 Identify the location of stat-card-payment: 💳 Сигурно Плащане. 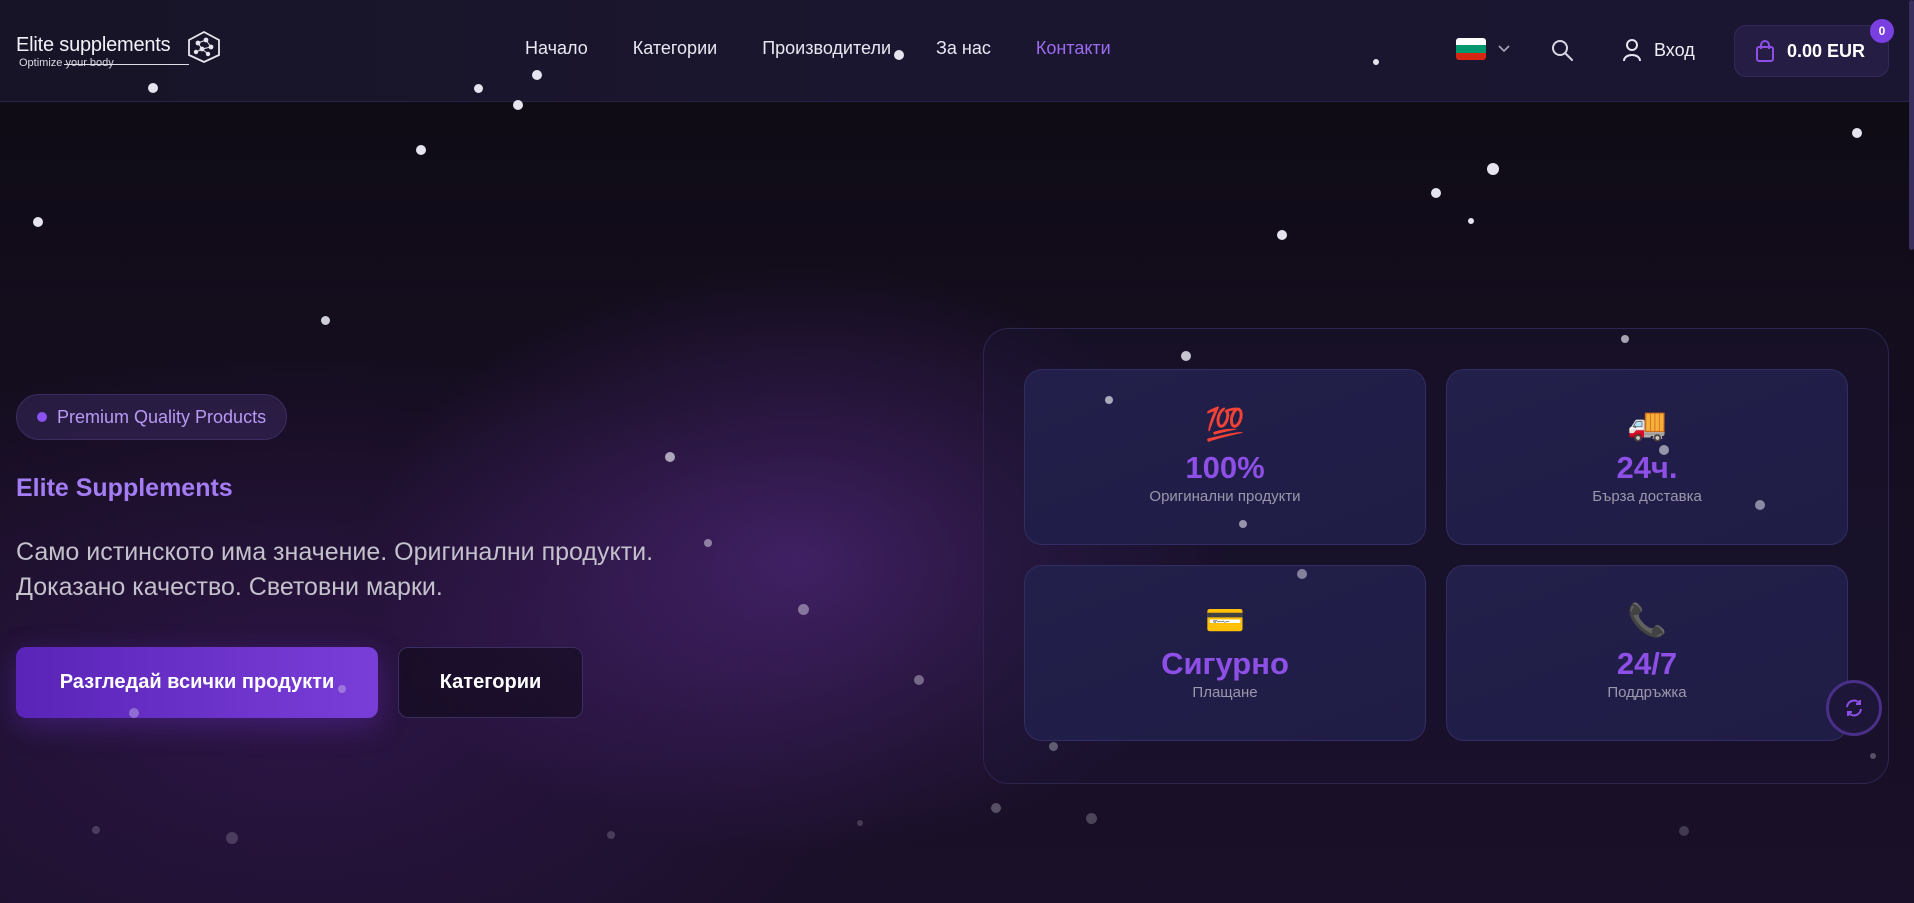
(1225, 653).